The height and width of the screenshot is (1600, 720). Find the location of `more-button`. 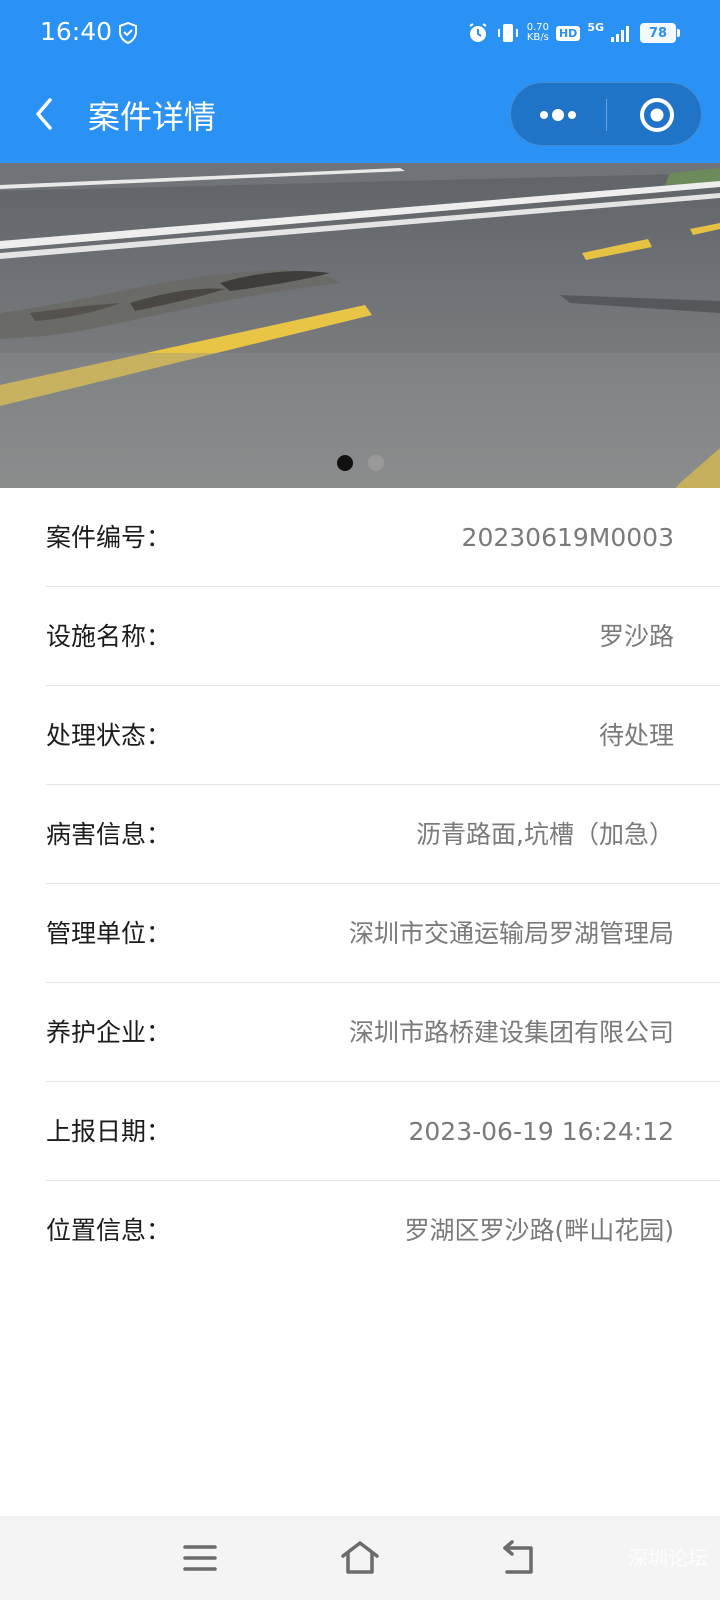

more-button is located at coordinates (558, 115).